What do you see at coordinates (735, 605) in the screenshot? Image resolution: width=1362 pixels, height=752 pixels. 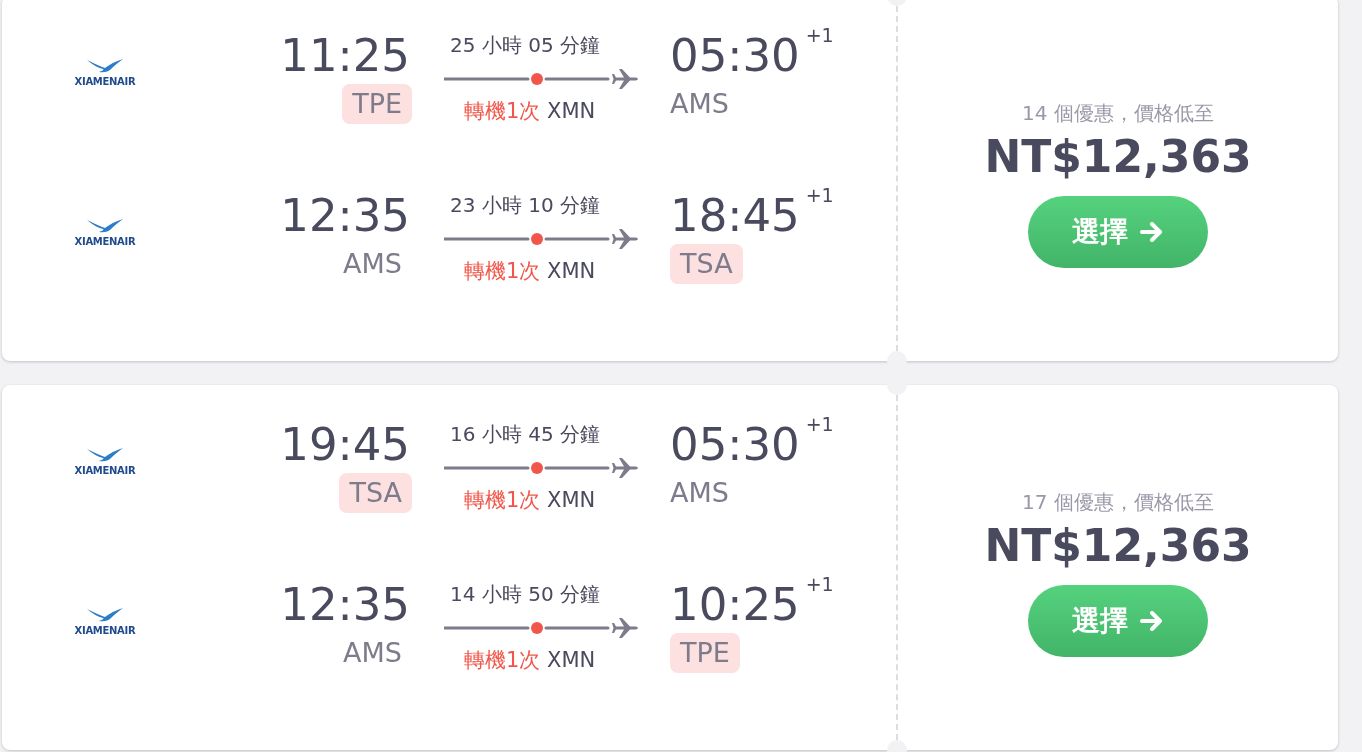 I see `arrival-time: 10:25` at bounding box center [735, 605].